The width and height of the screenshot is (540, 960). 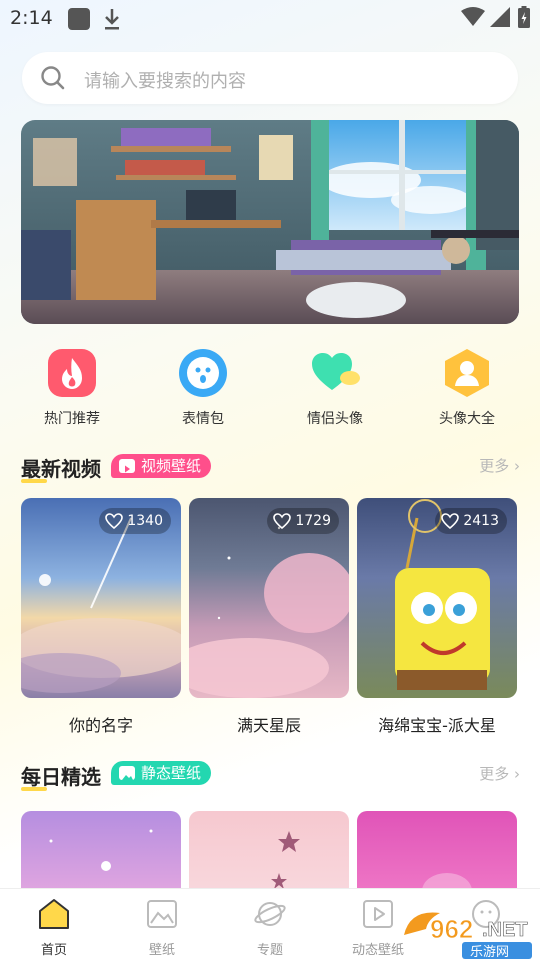 What do you see at coordinates (313, 521) in the screenshot?
I see `like-count-value: 1729` at bounding box center [313, 521].